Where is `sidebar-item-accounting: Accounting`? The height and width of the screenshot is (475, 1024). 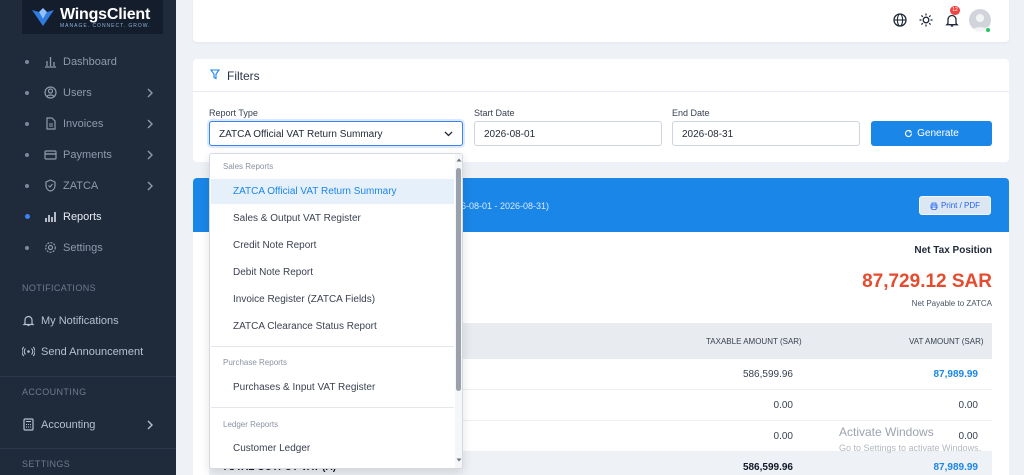
sidebar-item-accounting: Accounting is located at coordinates (88, 425).